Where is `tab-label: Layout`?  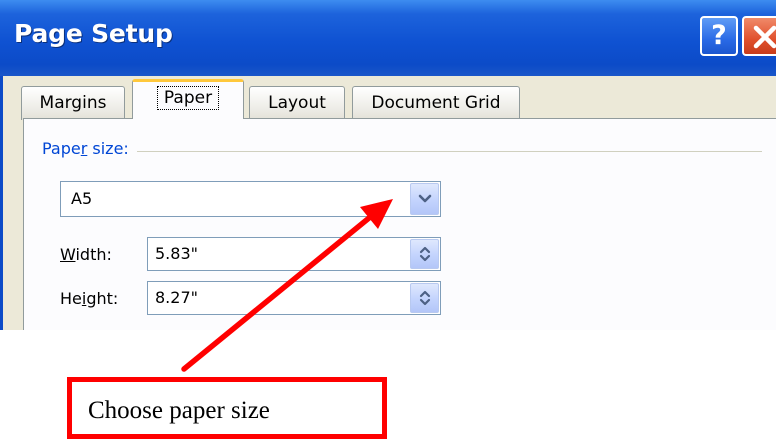 tab-label: Layout is located at coordinates (297, 103).